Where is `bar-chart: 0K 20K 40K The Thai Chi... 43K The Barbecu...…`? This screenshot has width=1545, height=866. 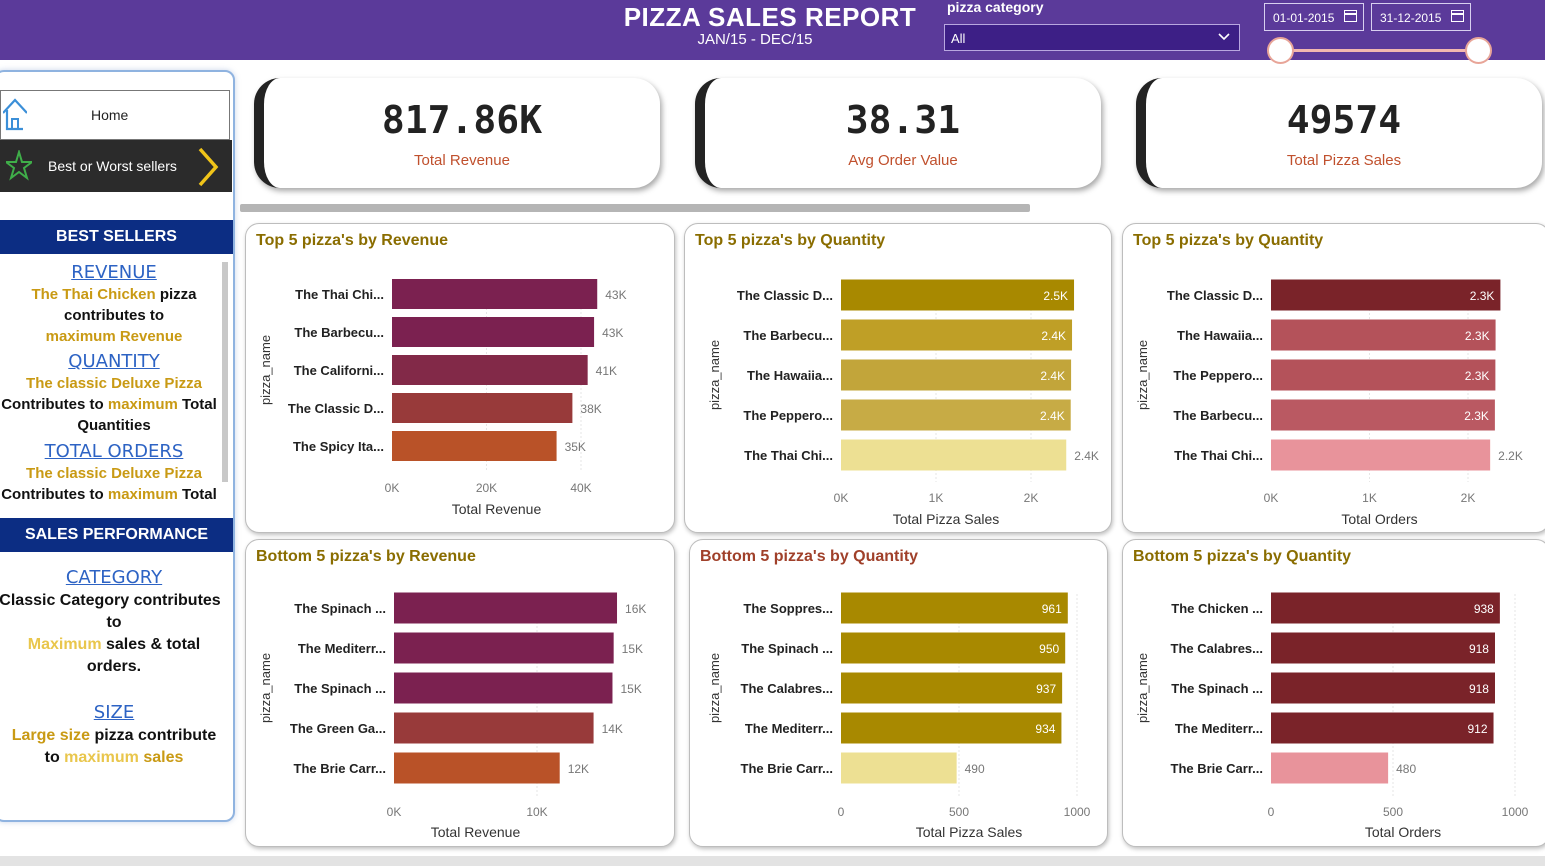 bar-chart: 0K 20K 40K The Thai Chi... 43K The Barbecu...… is located at coordinates (442, 398).